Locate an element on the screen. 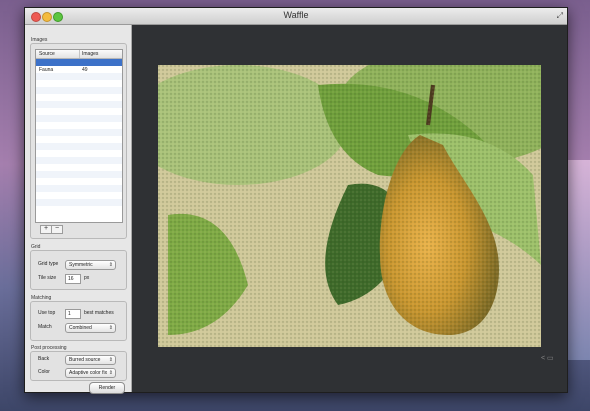  tile-size-field: 16 is located at coordinates (73, 279).